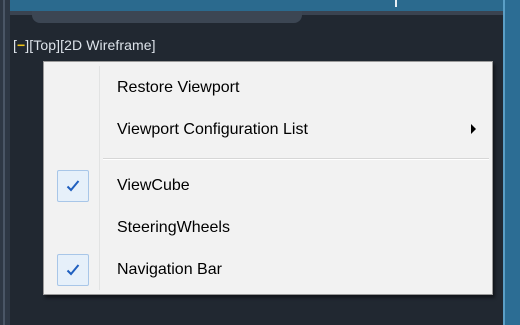 This screenshot has height=325, width=520. Describe the element at coordinates (296, 159) in the screenshot. I see `menu-separator-highlight` at that location.